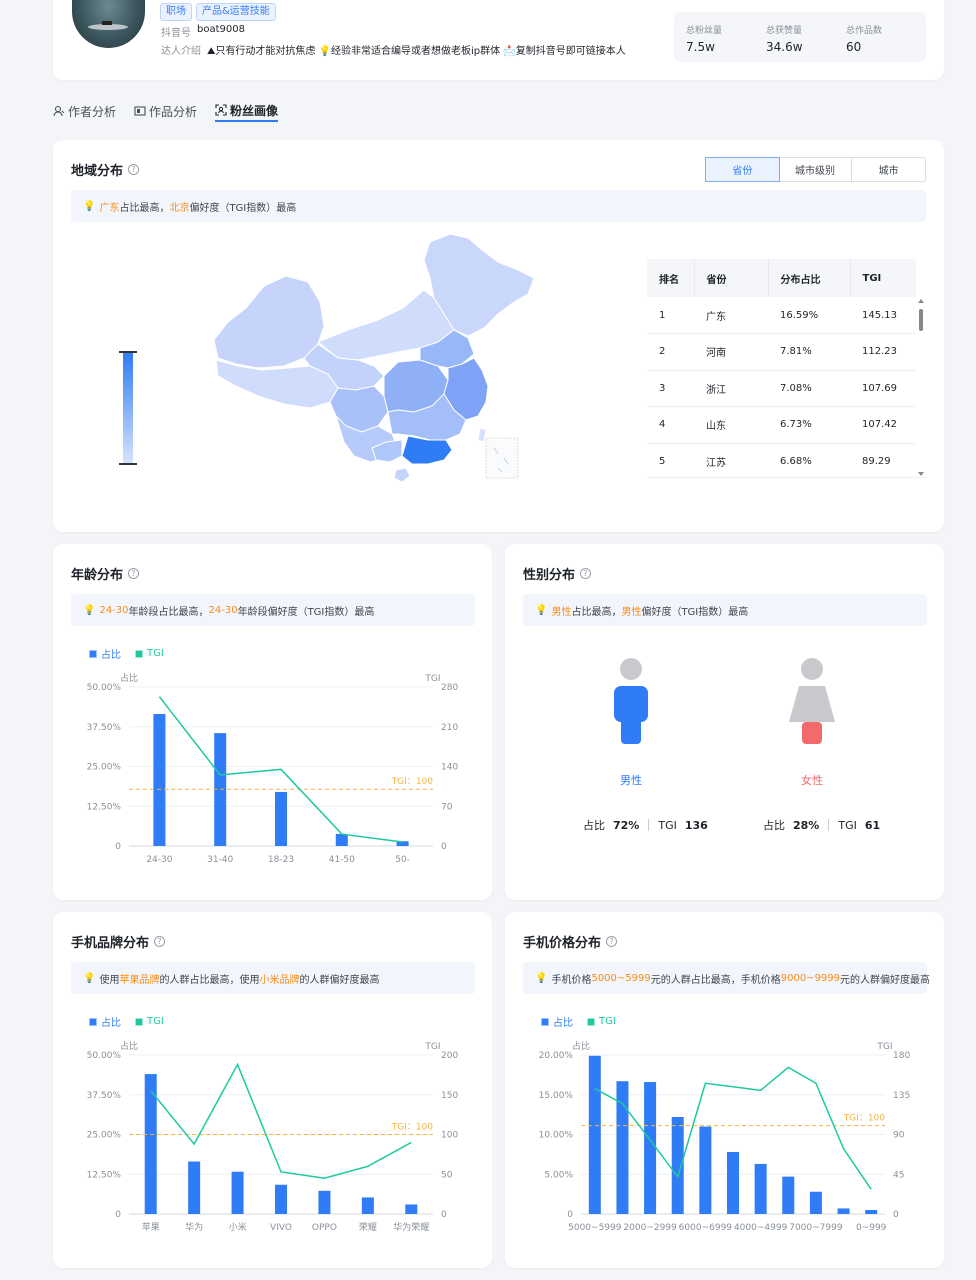 The height and width of the screenshot is (1280, 976). Describe the element at coordinates (879, 315) in the screenshot. I see `tgi-cell: 145.13` at that location.